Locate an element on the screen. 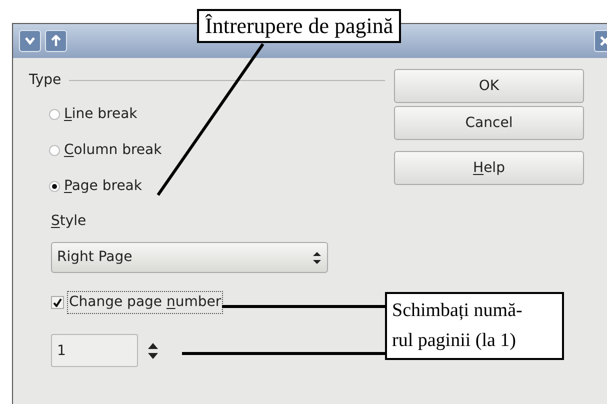 Image resolution: width=607 pixels, height=404 pixels. chevron-down-icon is located at coordinates (30, 41).